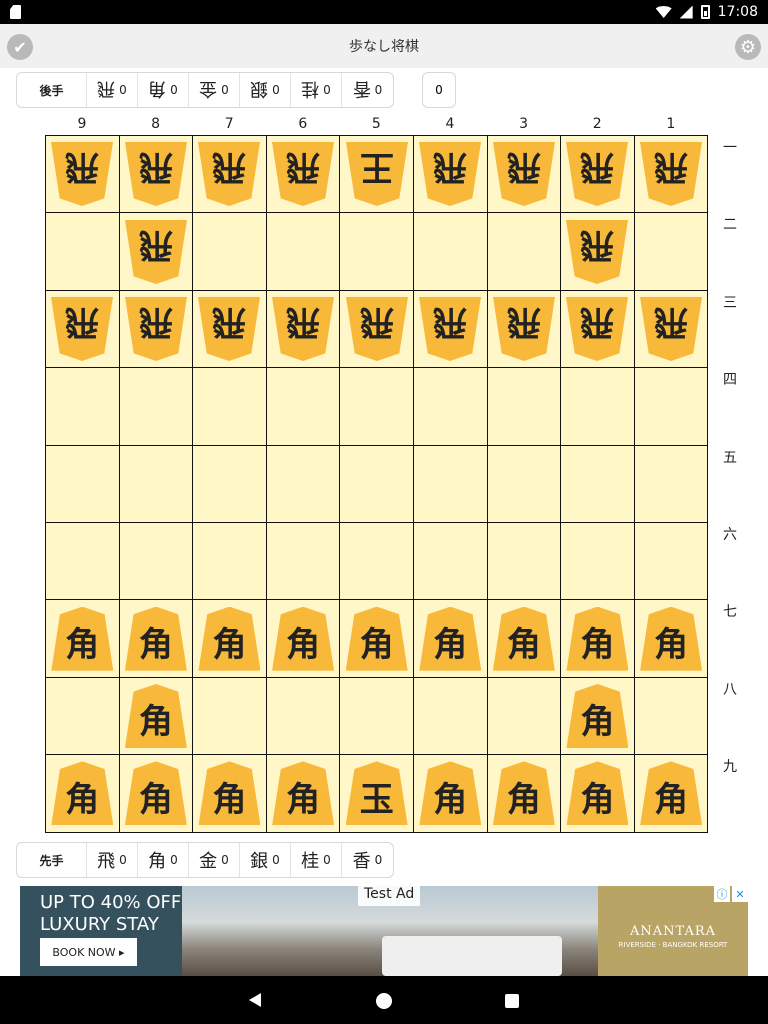  Describe the element at coordinates (316, 860) in the screenshot. I see `sente-hand-knight: 桂0` at that location.